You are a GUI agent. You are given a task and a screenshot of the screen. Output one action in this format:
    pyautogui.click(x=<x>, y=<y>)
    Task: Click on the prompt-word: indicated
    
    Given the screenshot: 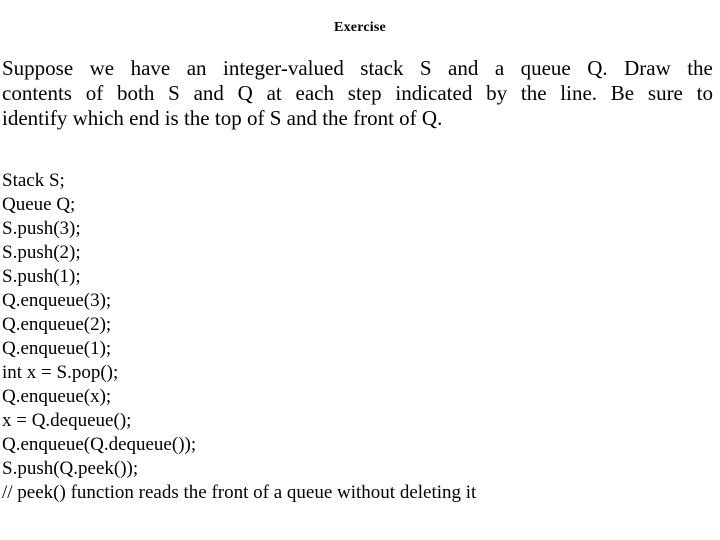 What is the action you would take?
    pyautogui.click(x=434, y=93)
    